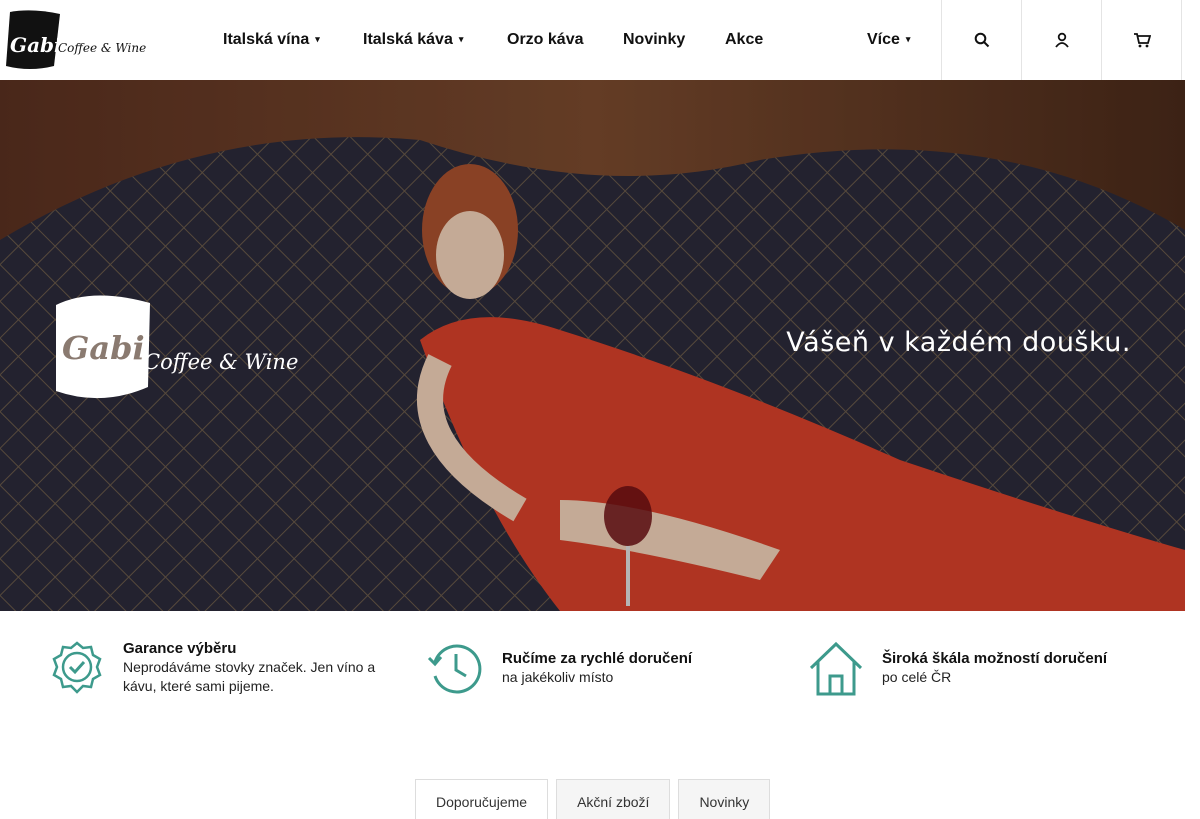  I want to click on nav-label: Italská káva, so click(408, 39).